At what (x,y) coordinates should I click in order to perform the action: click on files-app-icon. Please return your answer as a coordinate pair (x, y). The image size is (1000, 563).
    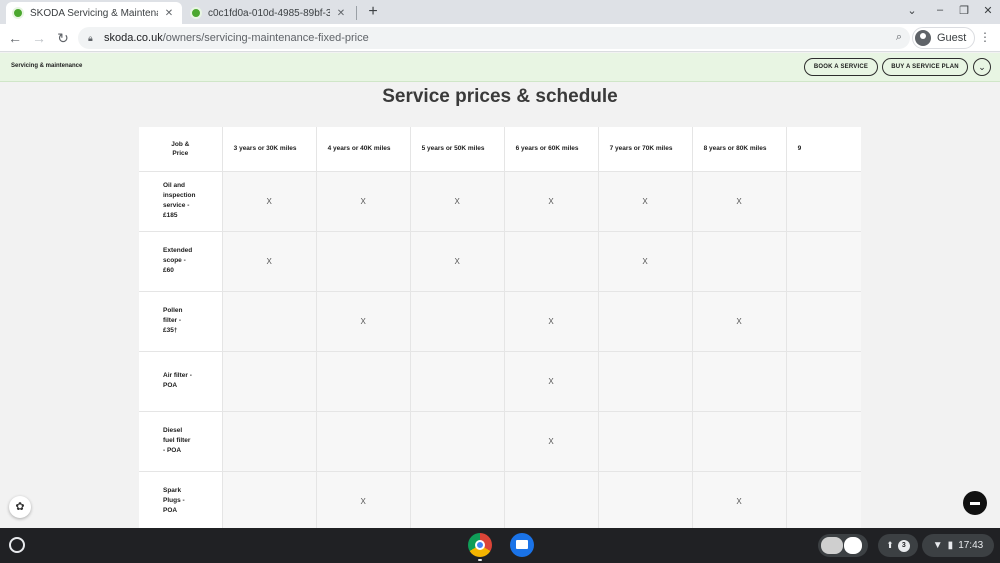
    Looking at the image, I should click on (522, 545).